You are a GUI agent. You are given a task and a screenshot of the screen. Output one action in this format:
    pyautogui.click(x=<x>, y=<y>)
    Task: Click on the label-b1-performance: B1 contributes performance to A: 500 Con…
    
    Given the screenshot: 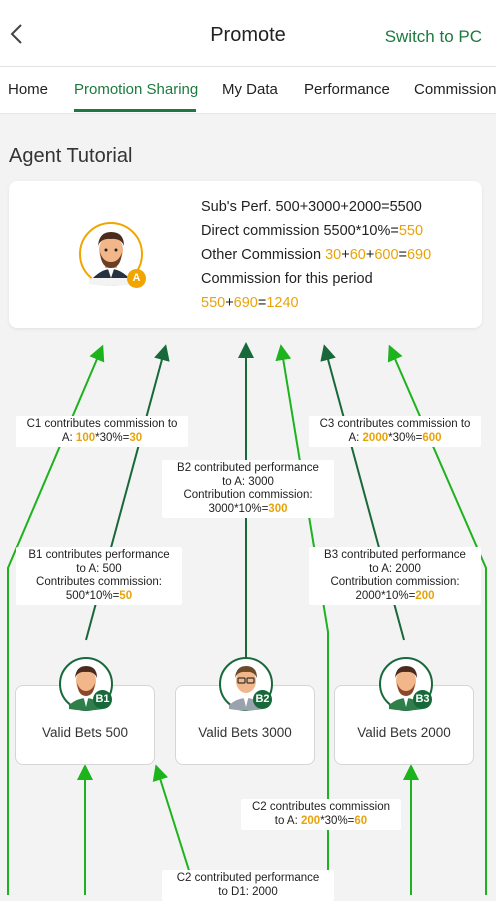 What is the action you would take?
    pyautogui.click(x=99, y=576)
    